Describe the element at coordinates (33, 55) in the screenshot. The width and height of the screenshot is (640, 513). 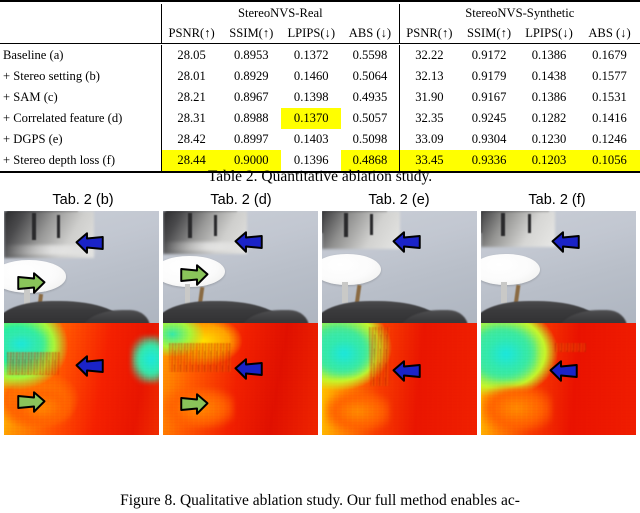
I see `row-label: Baseline (a)` at that location.